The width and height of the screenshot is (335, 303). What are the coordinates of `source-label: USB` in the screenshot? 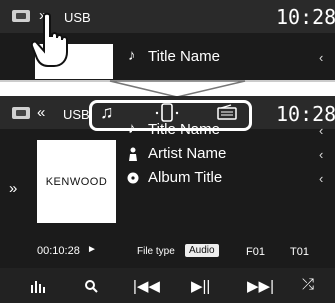 It's located at (76, 114).